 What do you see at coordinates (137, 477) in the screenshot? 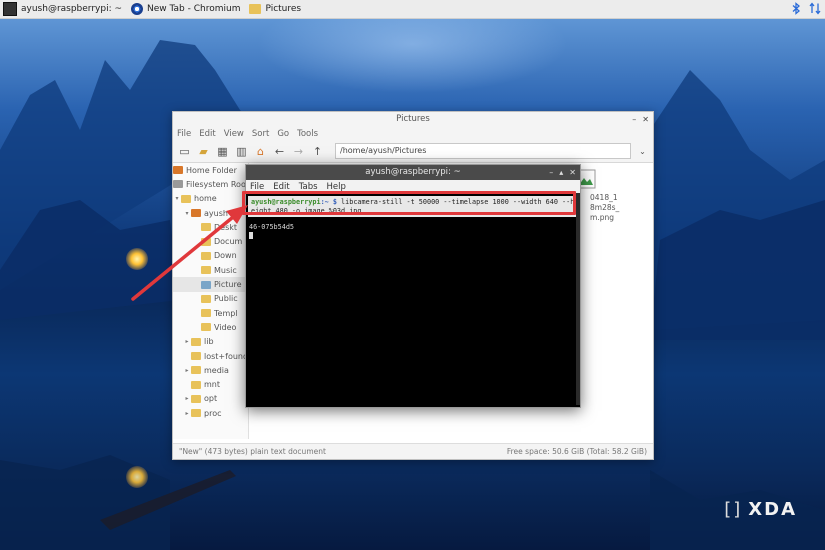
I see `lantern-reflection` at bounding box center [137, 477].